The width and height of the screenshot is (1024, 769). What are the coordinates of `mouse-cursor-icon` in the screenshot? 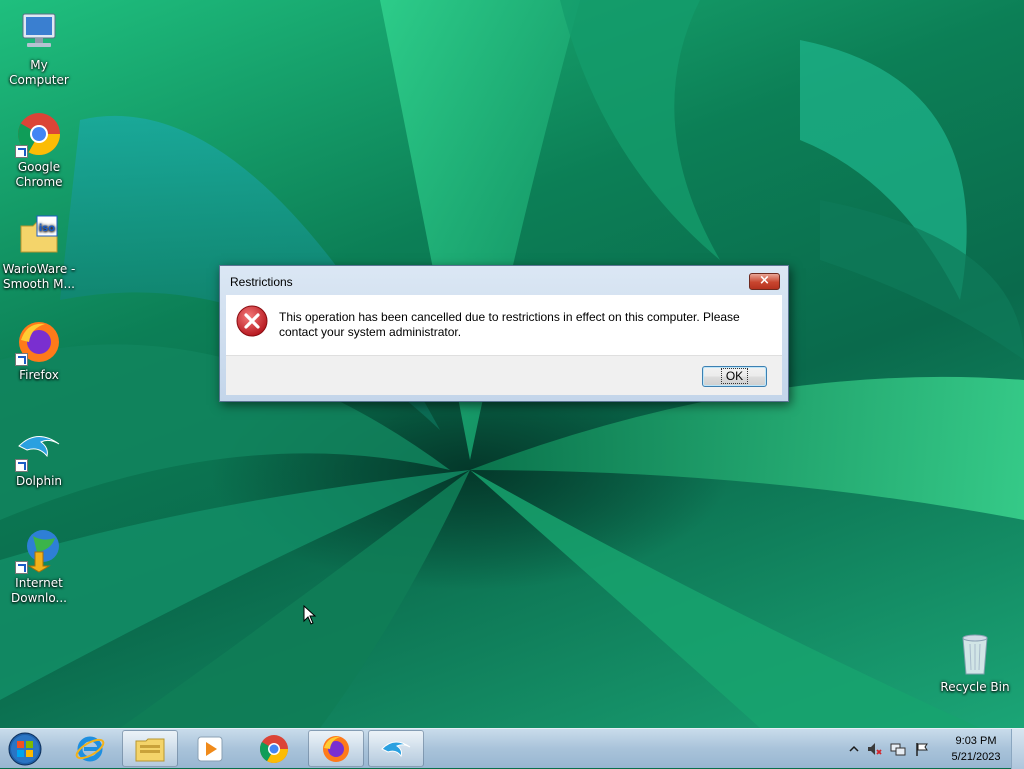 It's located at (310, 615).